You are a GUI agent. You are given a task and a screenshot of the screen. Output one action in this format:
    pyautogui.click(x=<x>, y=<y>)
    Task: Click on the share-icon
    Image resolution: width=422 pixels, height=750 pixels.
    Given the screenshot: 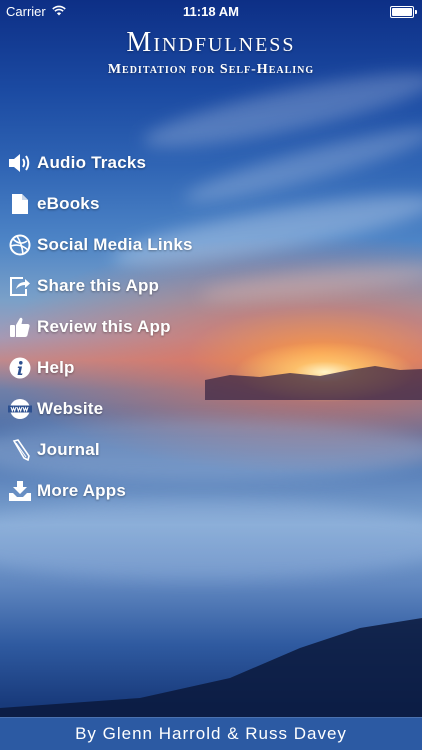 What is the action you would take?
    pyautogui.click(x=20, y=286)
    